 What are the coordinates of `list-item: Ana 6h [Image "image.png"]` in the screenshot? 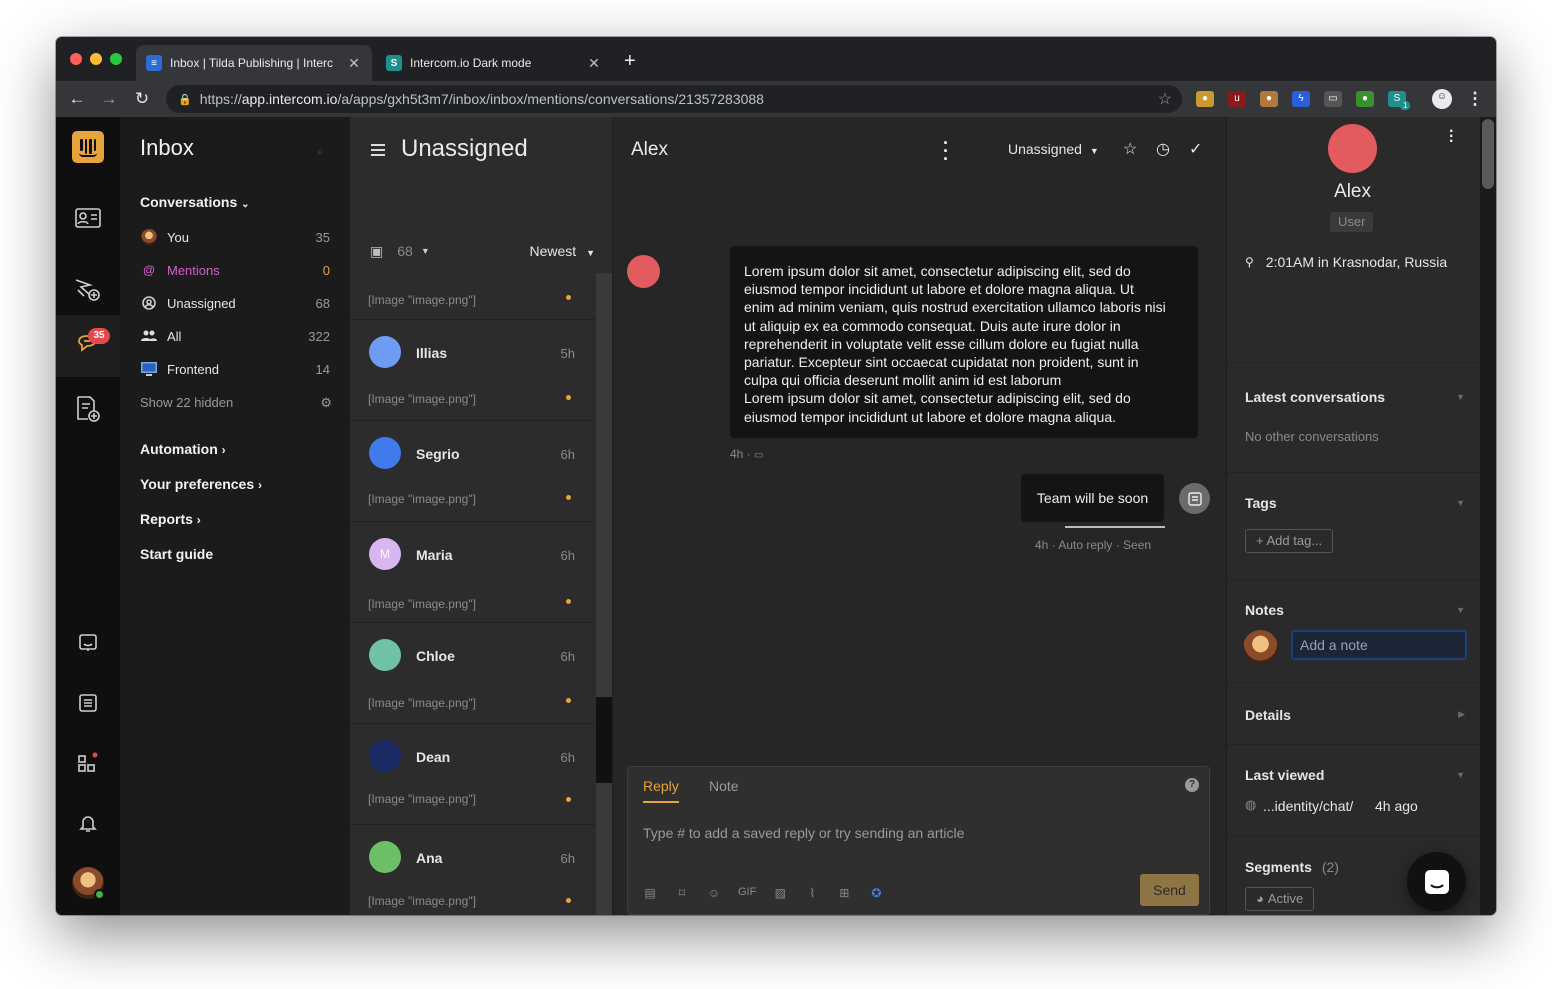 It's located at (473, 870).